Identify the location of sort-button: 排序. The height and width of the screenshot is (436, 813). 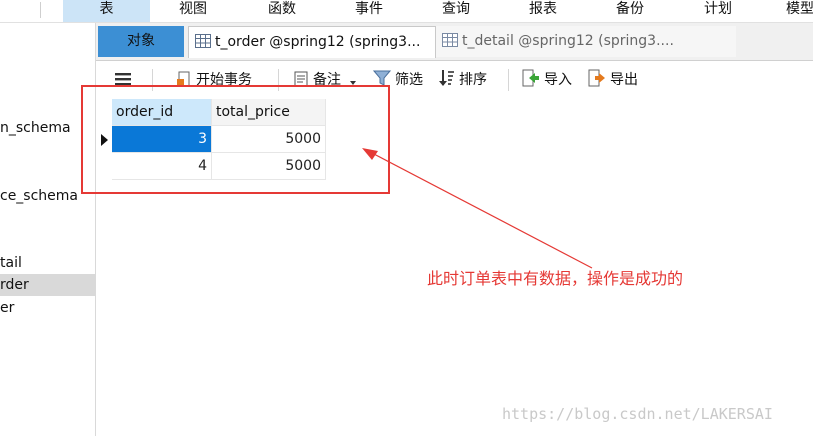
(463, 80).